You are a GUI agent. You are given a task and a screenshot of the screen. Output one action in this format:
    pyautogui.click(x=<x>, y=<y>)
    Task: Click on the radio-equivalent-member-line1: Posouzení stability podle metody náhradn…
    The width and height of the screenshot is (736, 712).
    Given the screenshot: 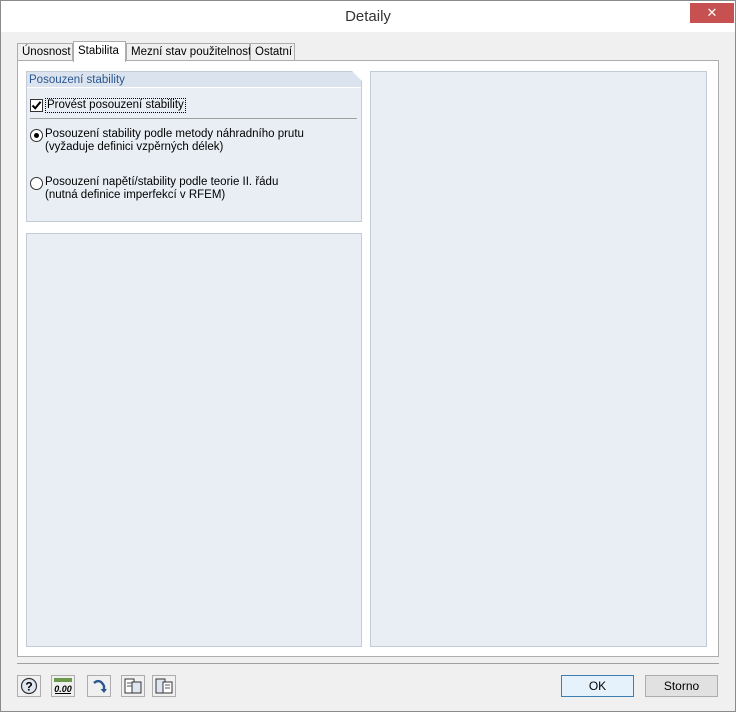 What is the action you would take?
    pyautogui.click(x=174, y=134)
    